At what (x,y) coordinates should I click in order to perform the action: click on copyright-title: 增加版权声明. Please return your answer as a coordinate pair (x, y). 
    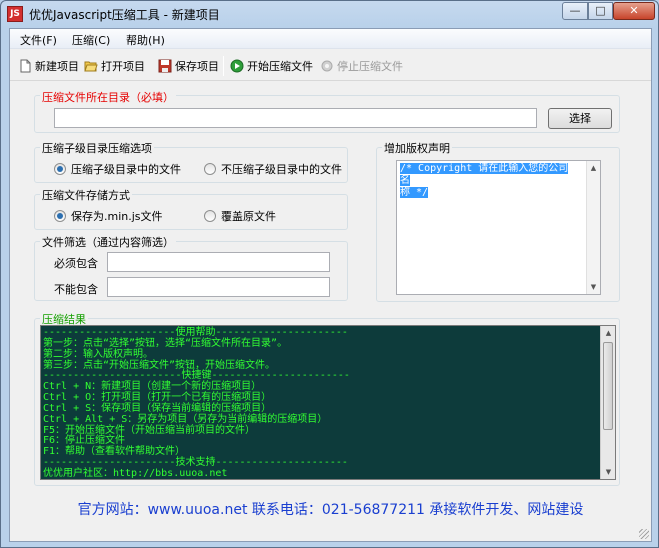
    Looking at the image, I should click on (417, 148).